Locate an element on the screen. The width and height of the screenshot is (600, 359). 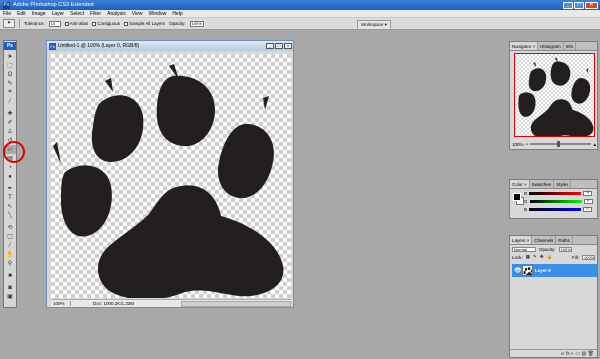
zoom-field: 100% is located at coordinates (61, 303).